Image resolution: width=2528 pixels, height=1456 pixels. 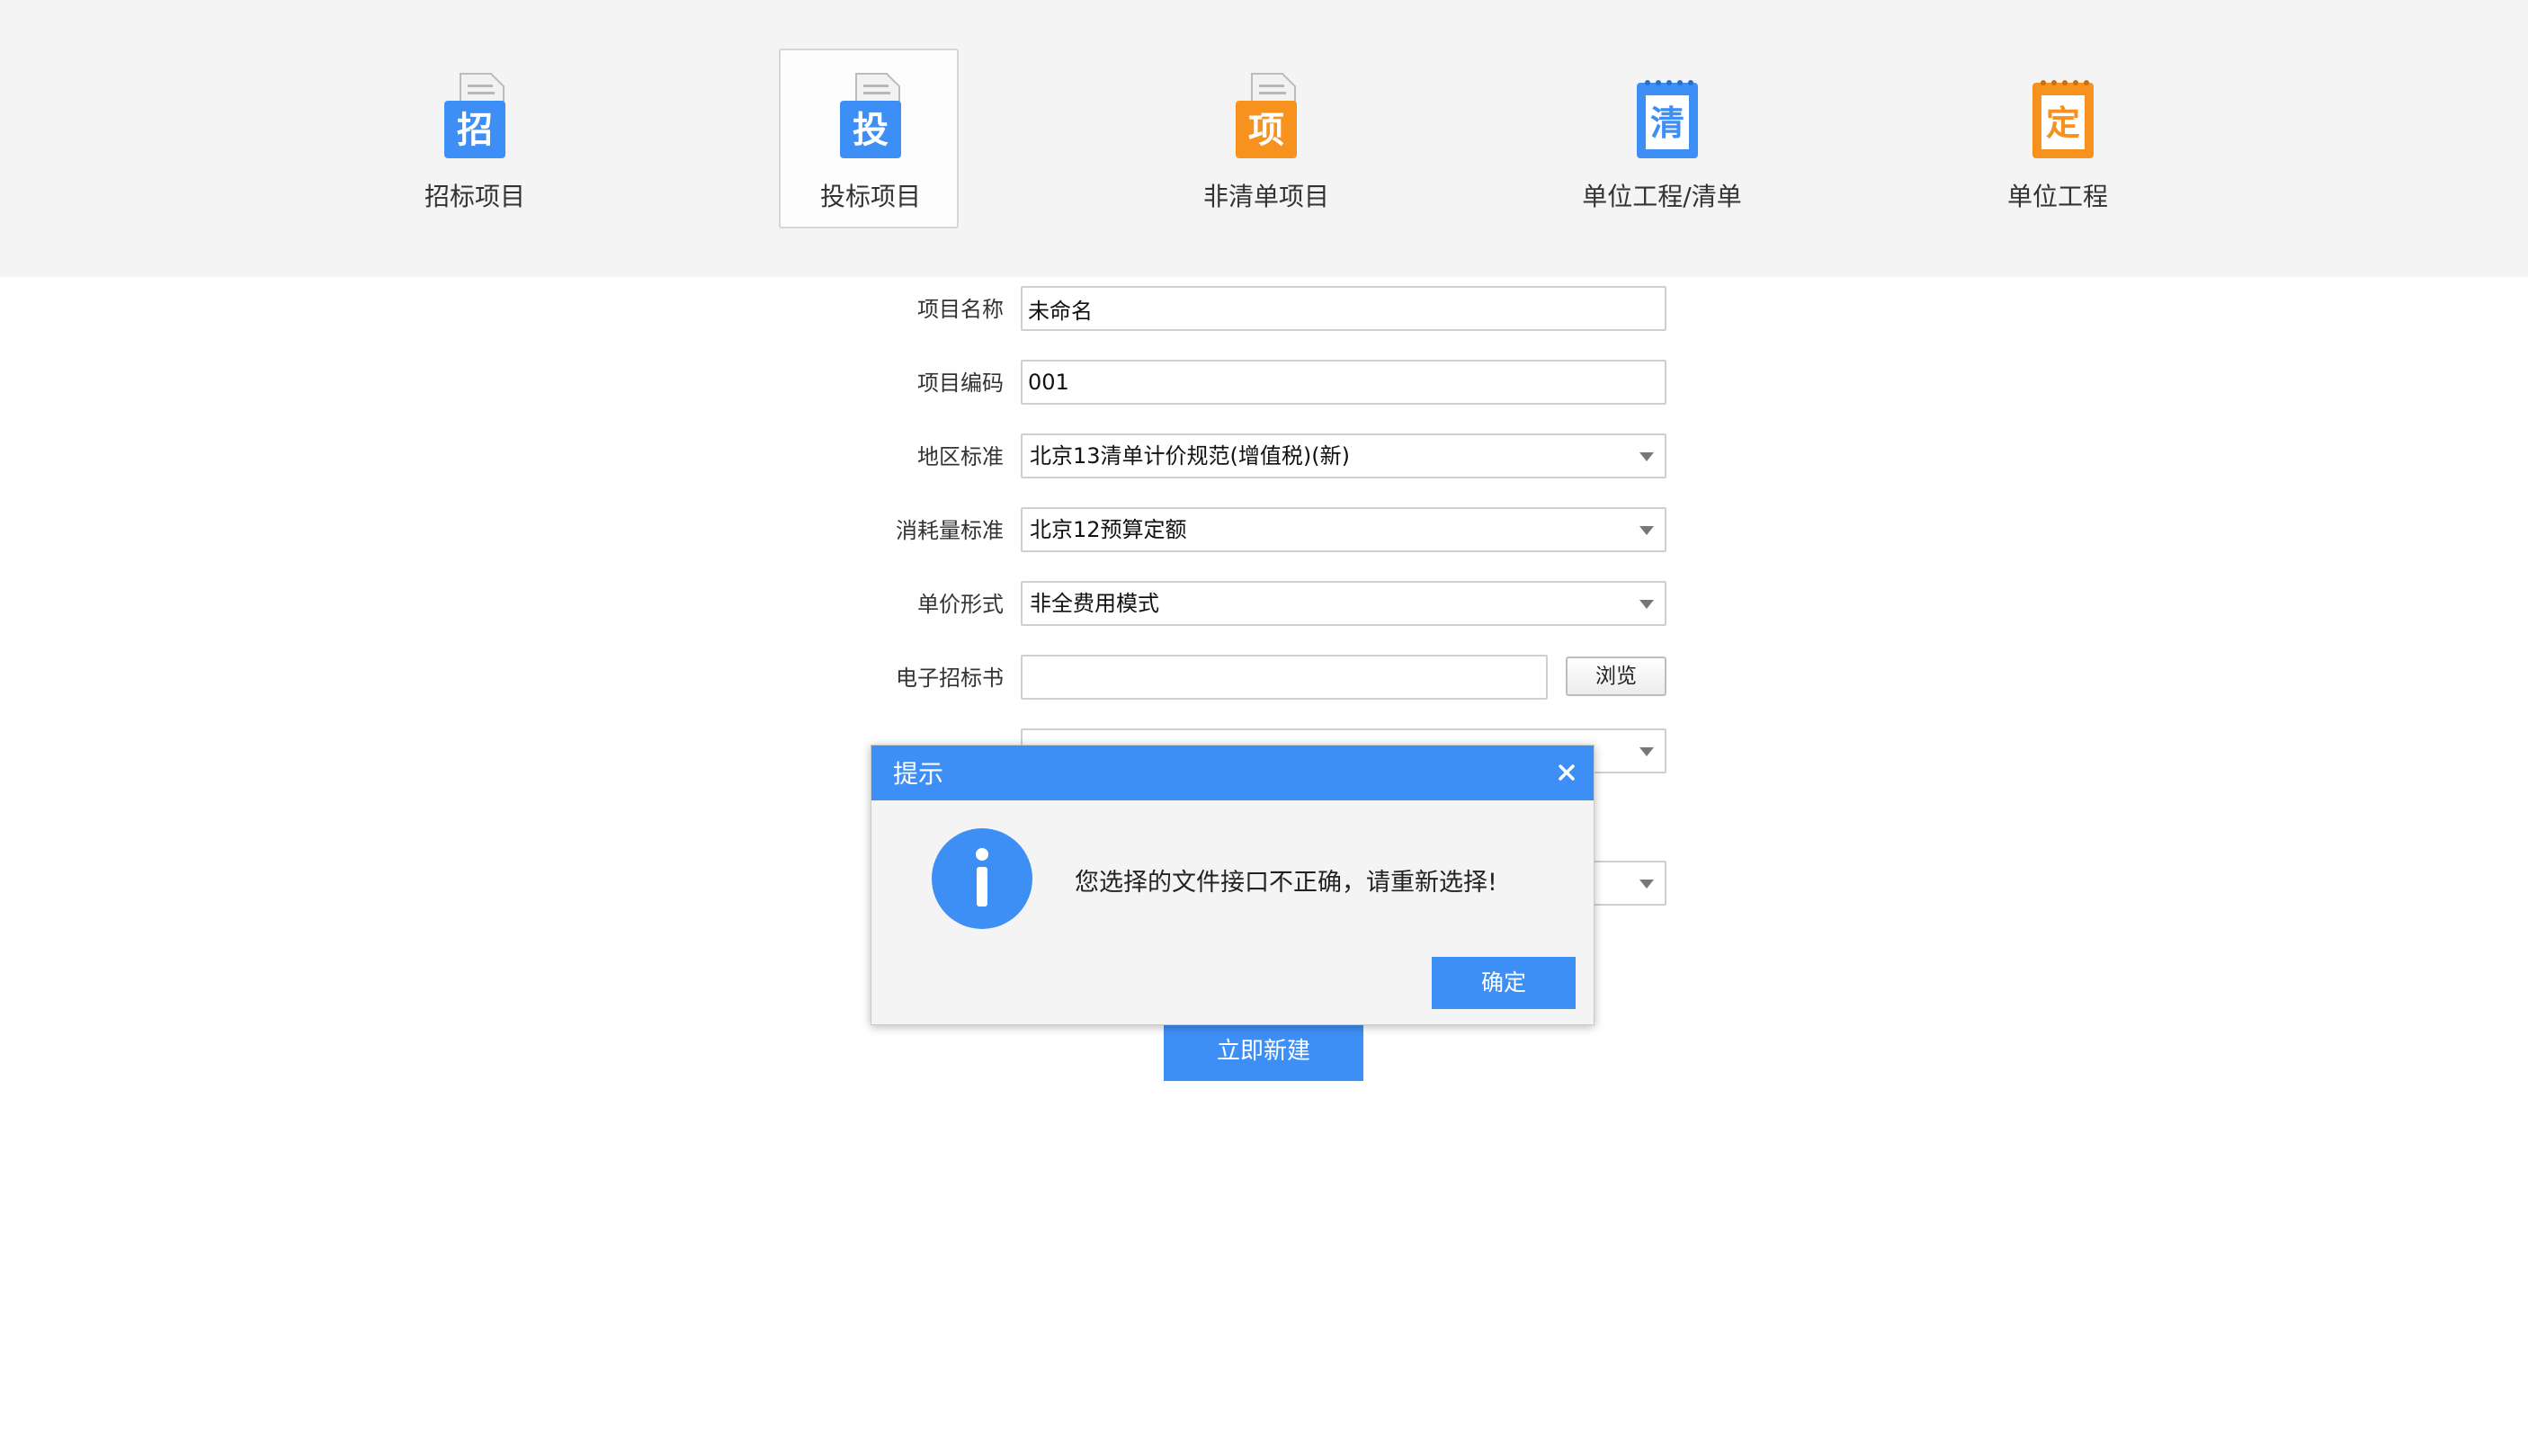 What do you see at coordinates (982, 879) in the screenshot?
I see `info-icon` at bounding box center [982, 879].